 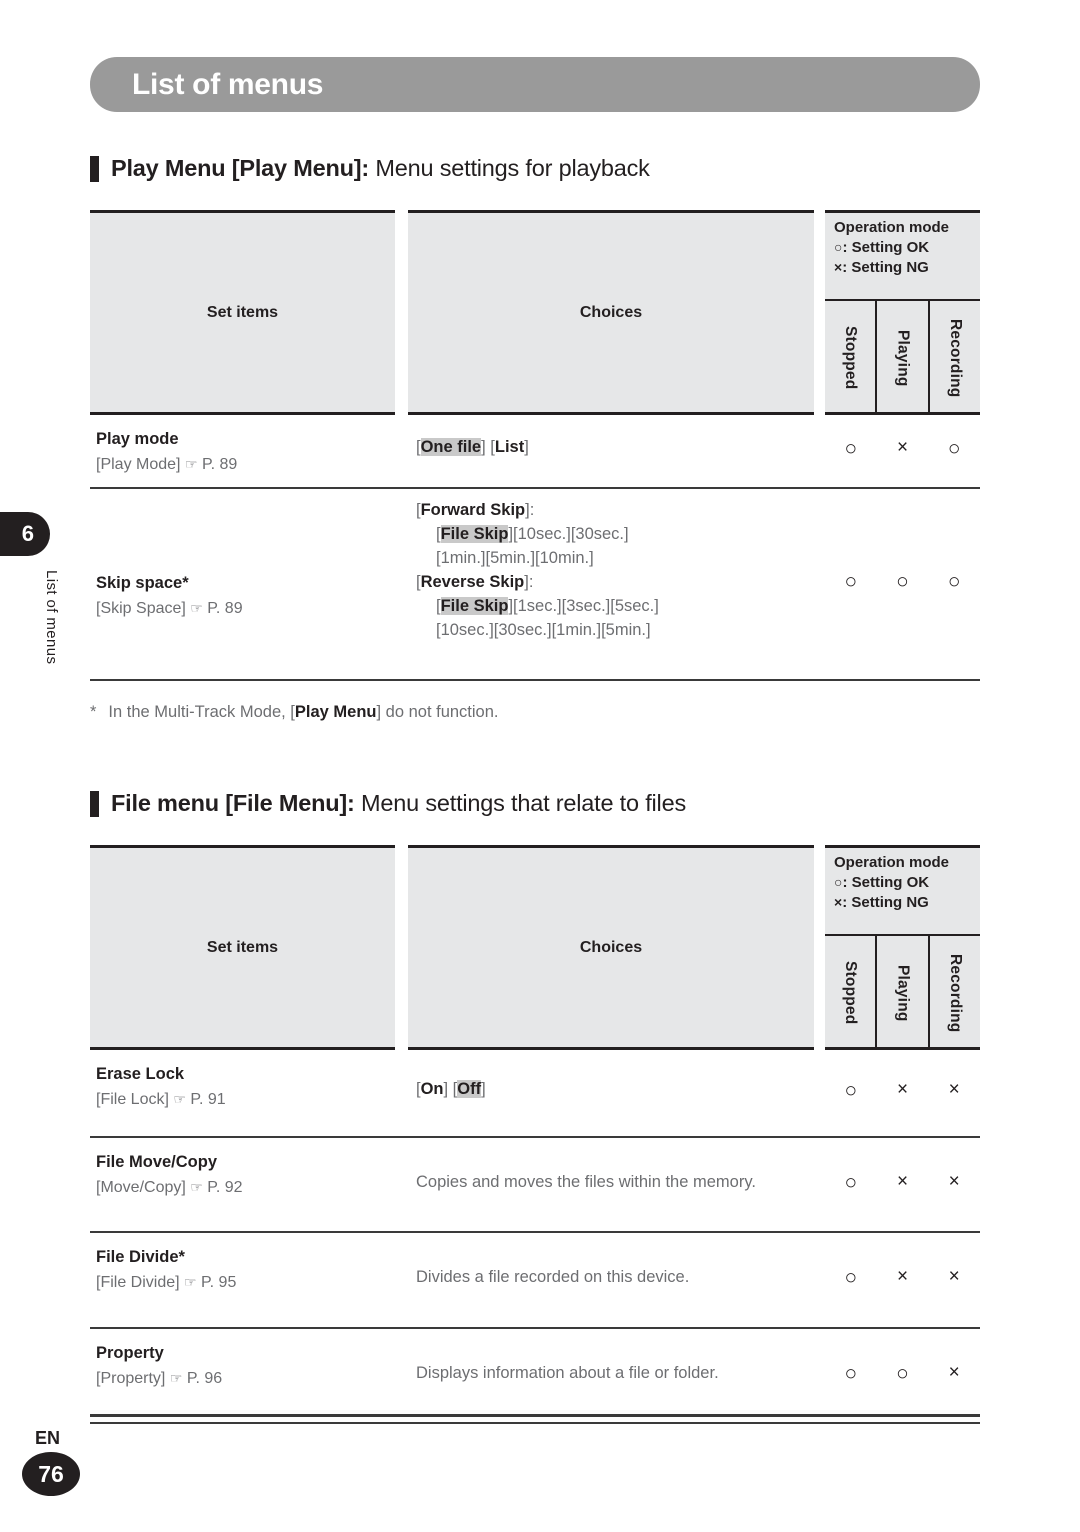 I want to click on choice-line: [File Skip][10sec.][30sec.], so click(x=613, y=535).